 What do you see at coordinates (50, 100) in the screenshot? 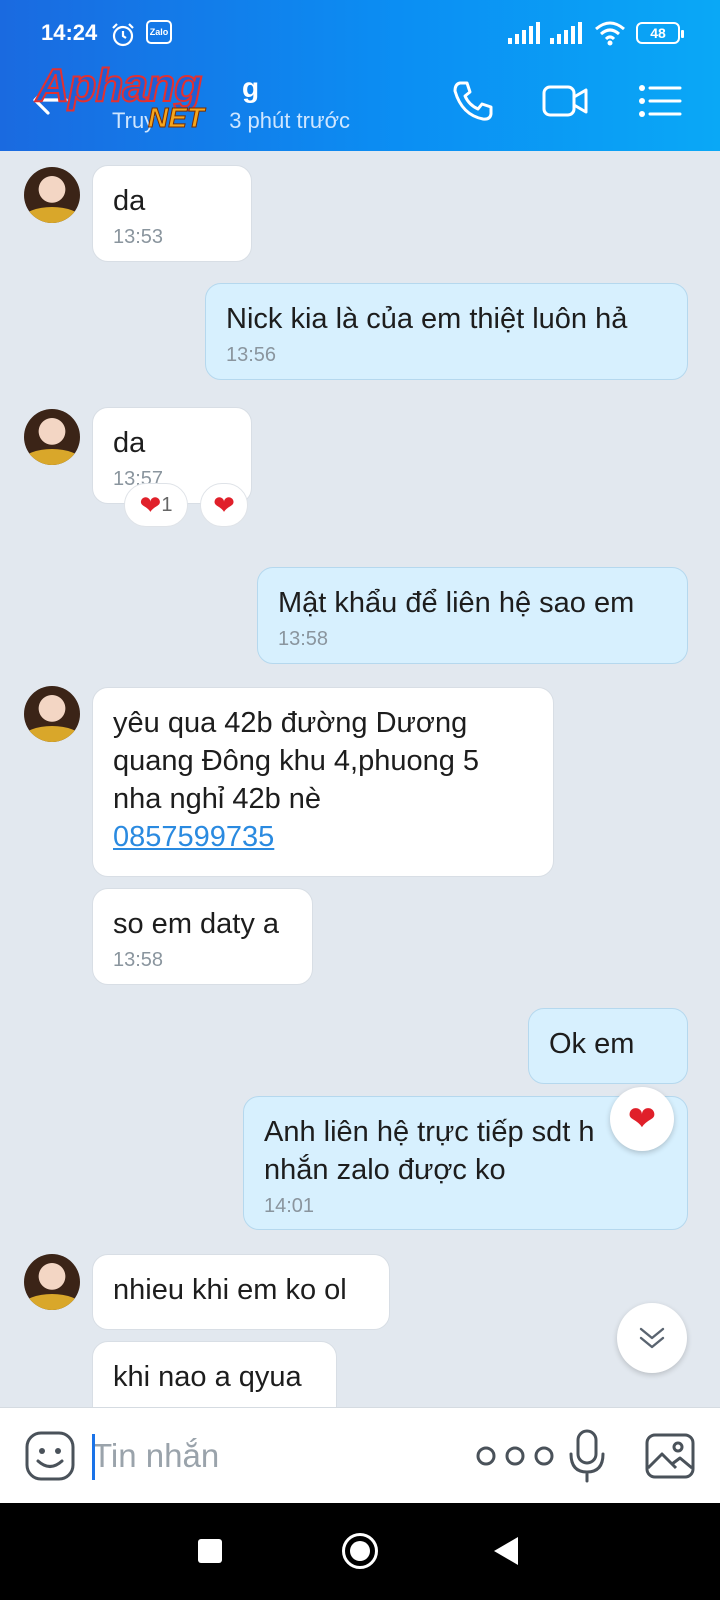
I see `back-arrow-icon` at bounding box center [50, 100].